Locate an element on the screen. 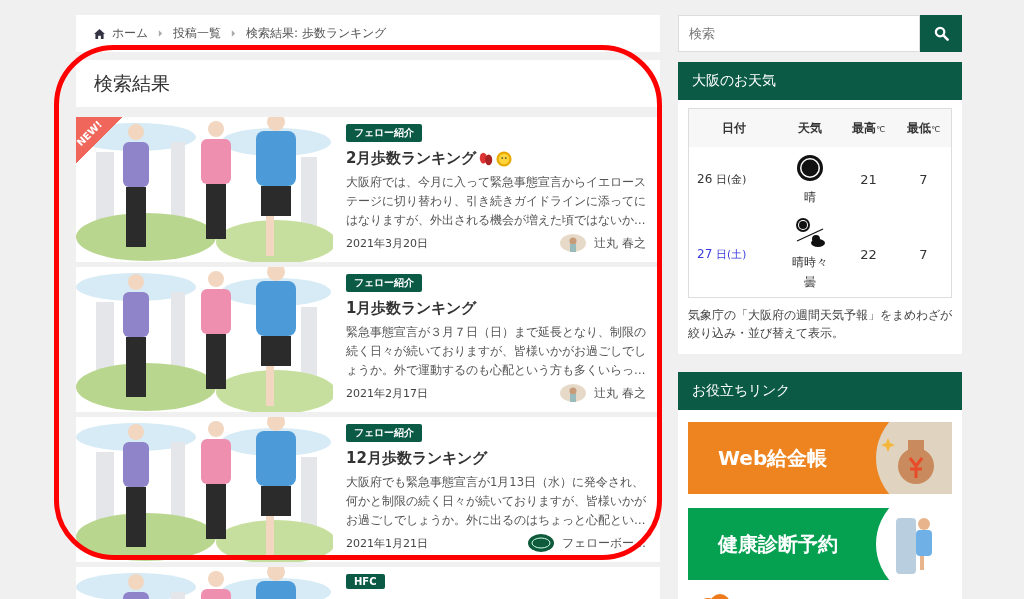 The image size is (1024, 599). post-title: 1月歩数ランキング is located at coordinates (411, 308).